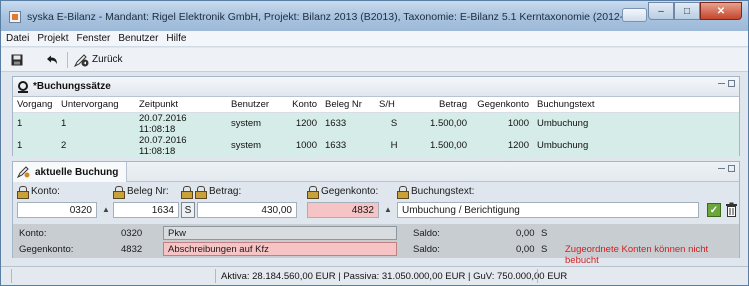 Image resolution: width=749 pixels, height=286 pixels. What do you see at coordinates (300, 123) in the screenshot?
I see `cell-konto: 1200` at bounding box center [300, 123].